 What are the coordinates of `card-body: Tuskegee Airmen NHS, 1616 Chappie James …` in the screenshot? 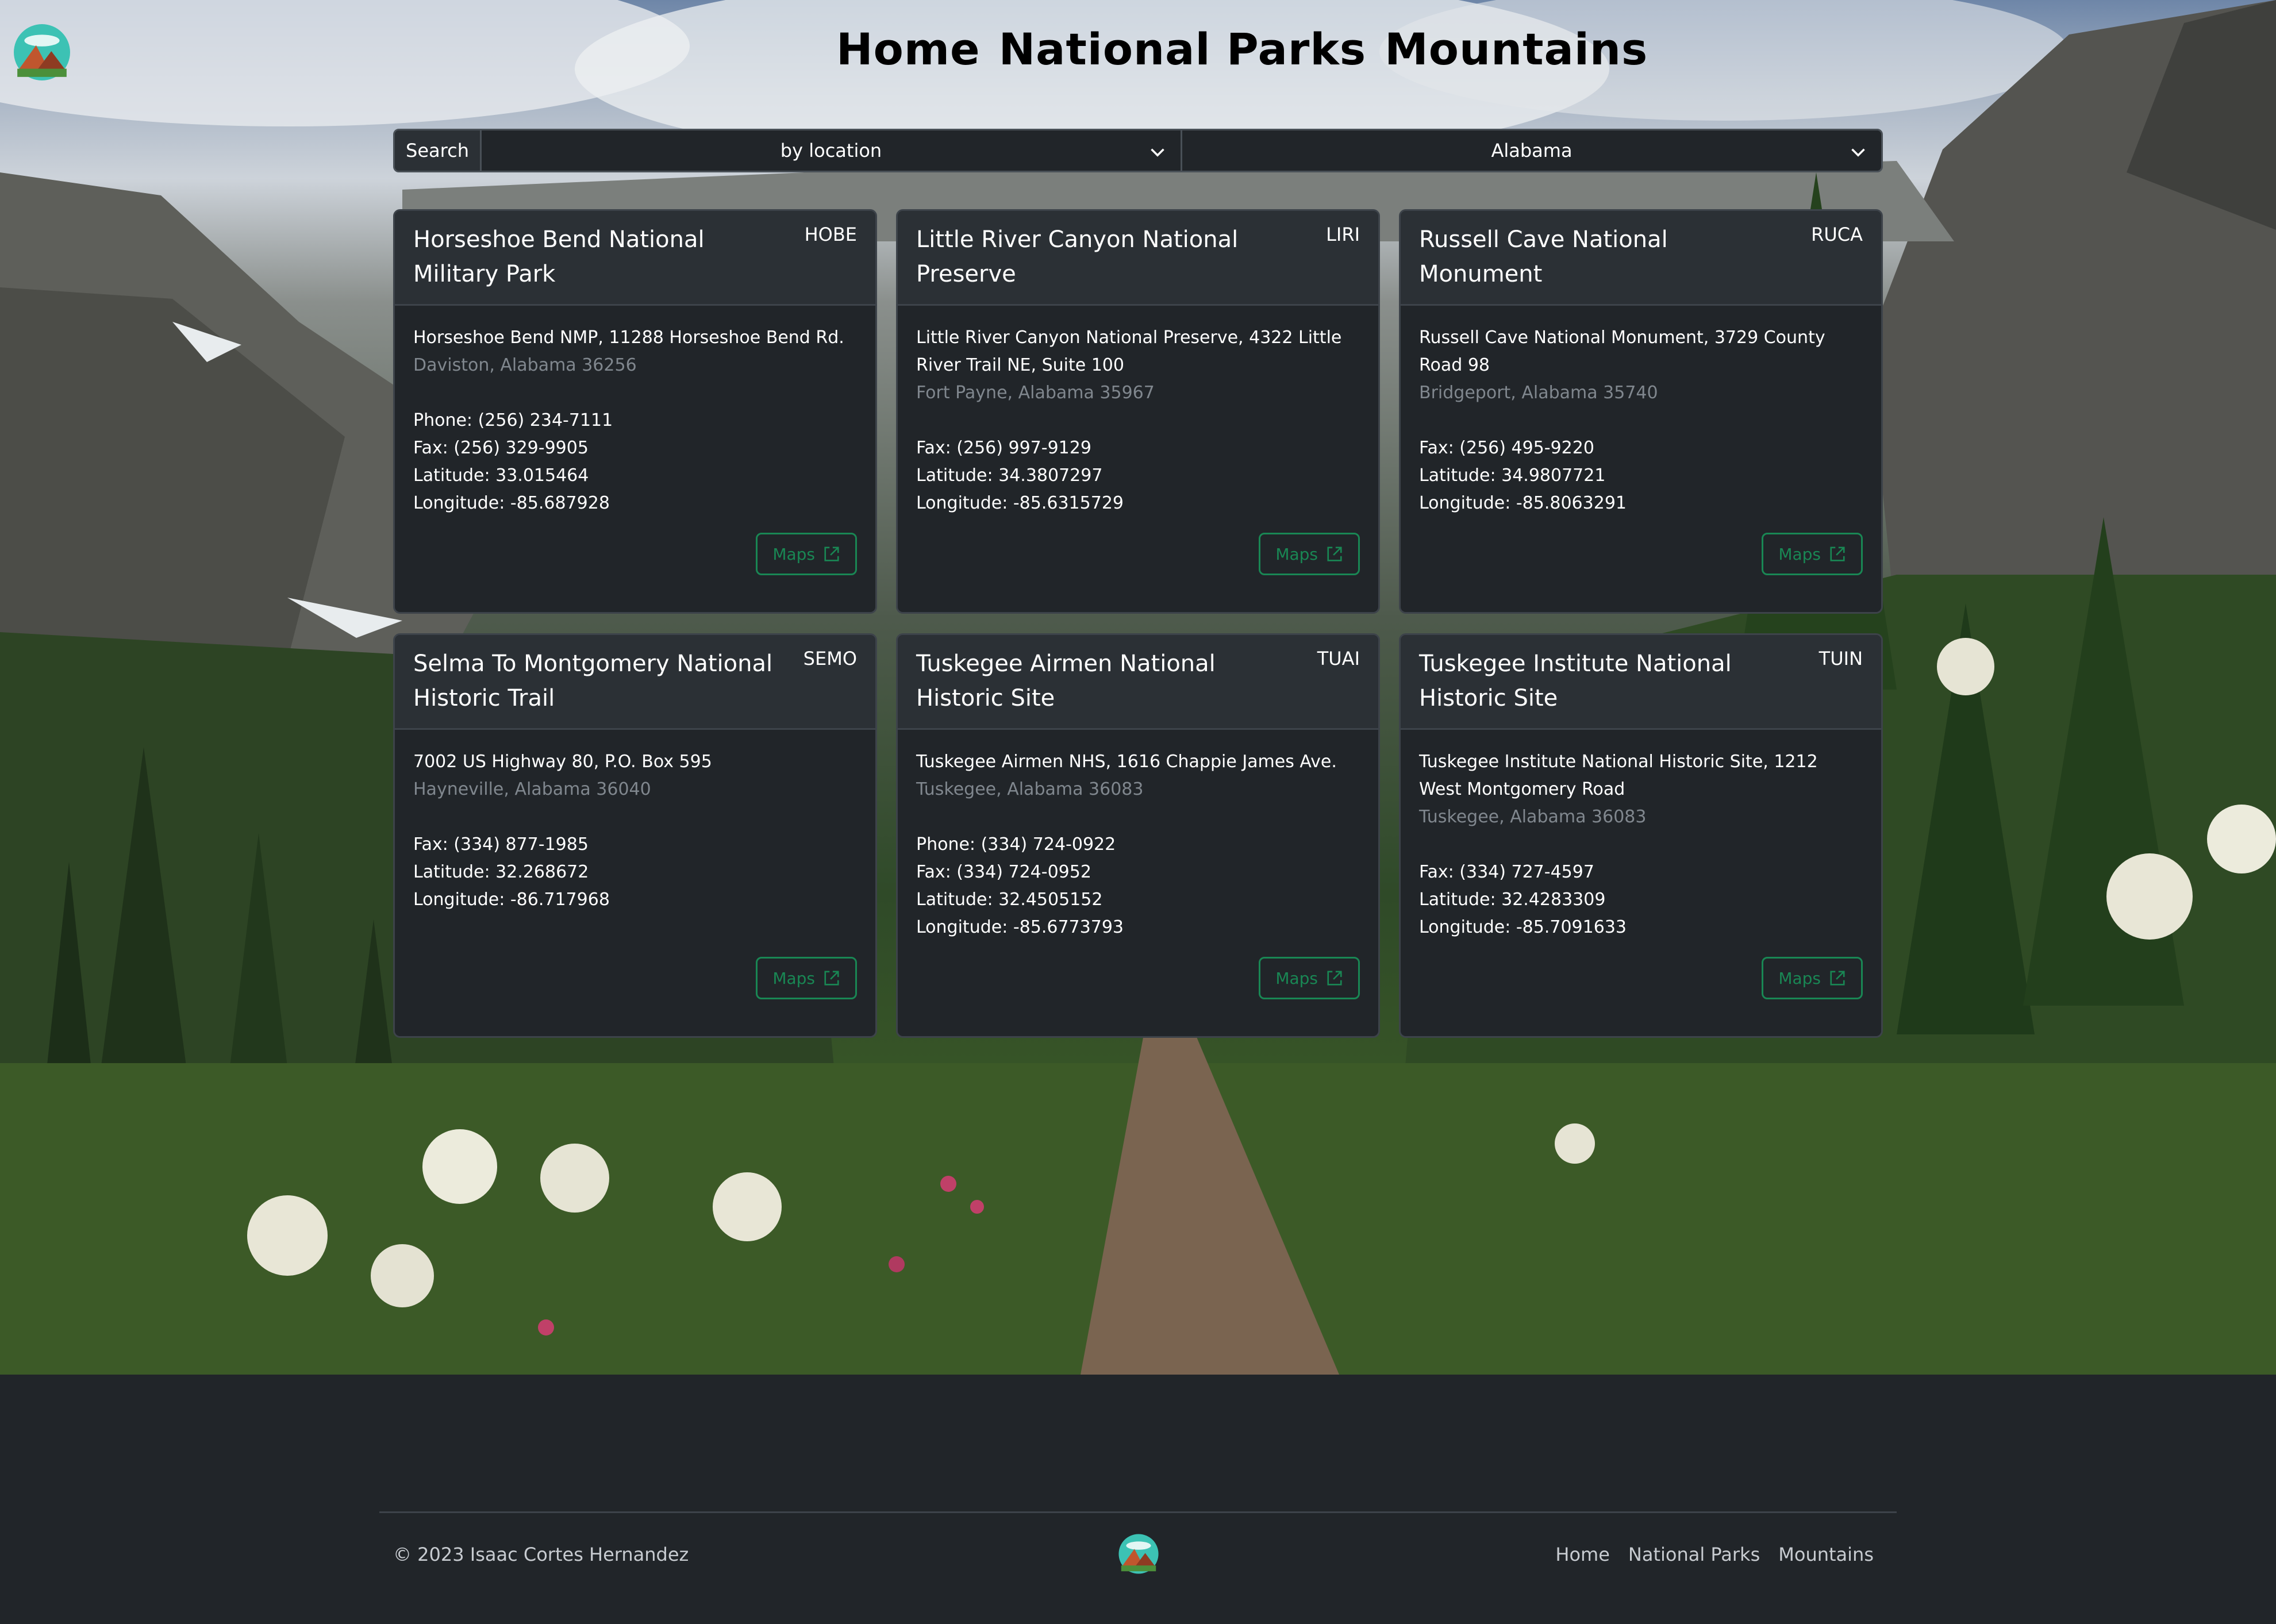 It's located at (1138, 835).